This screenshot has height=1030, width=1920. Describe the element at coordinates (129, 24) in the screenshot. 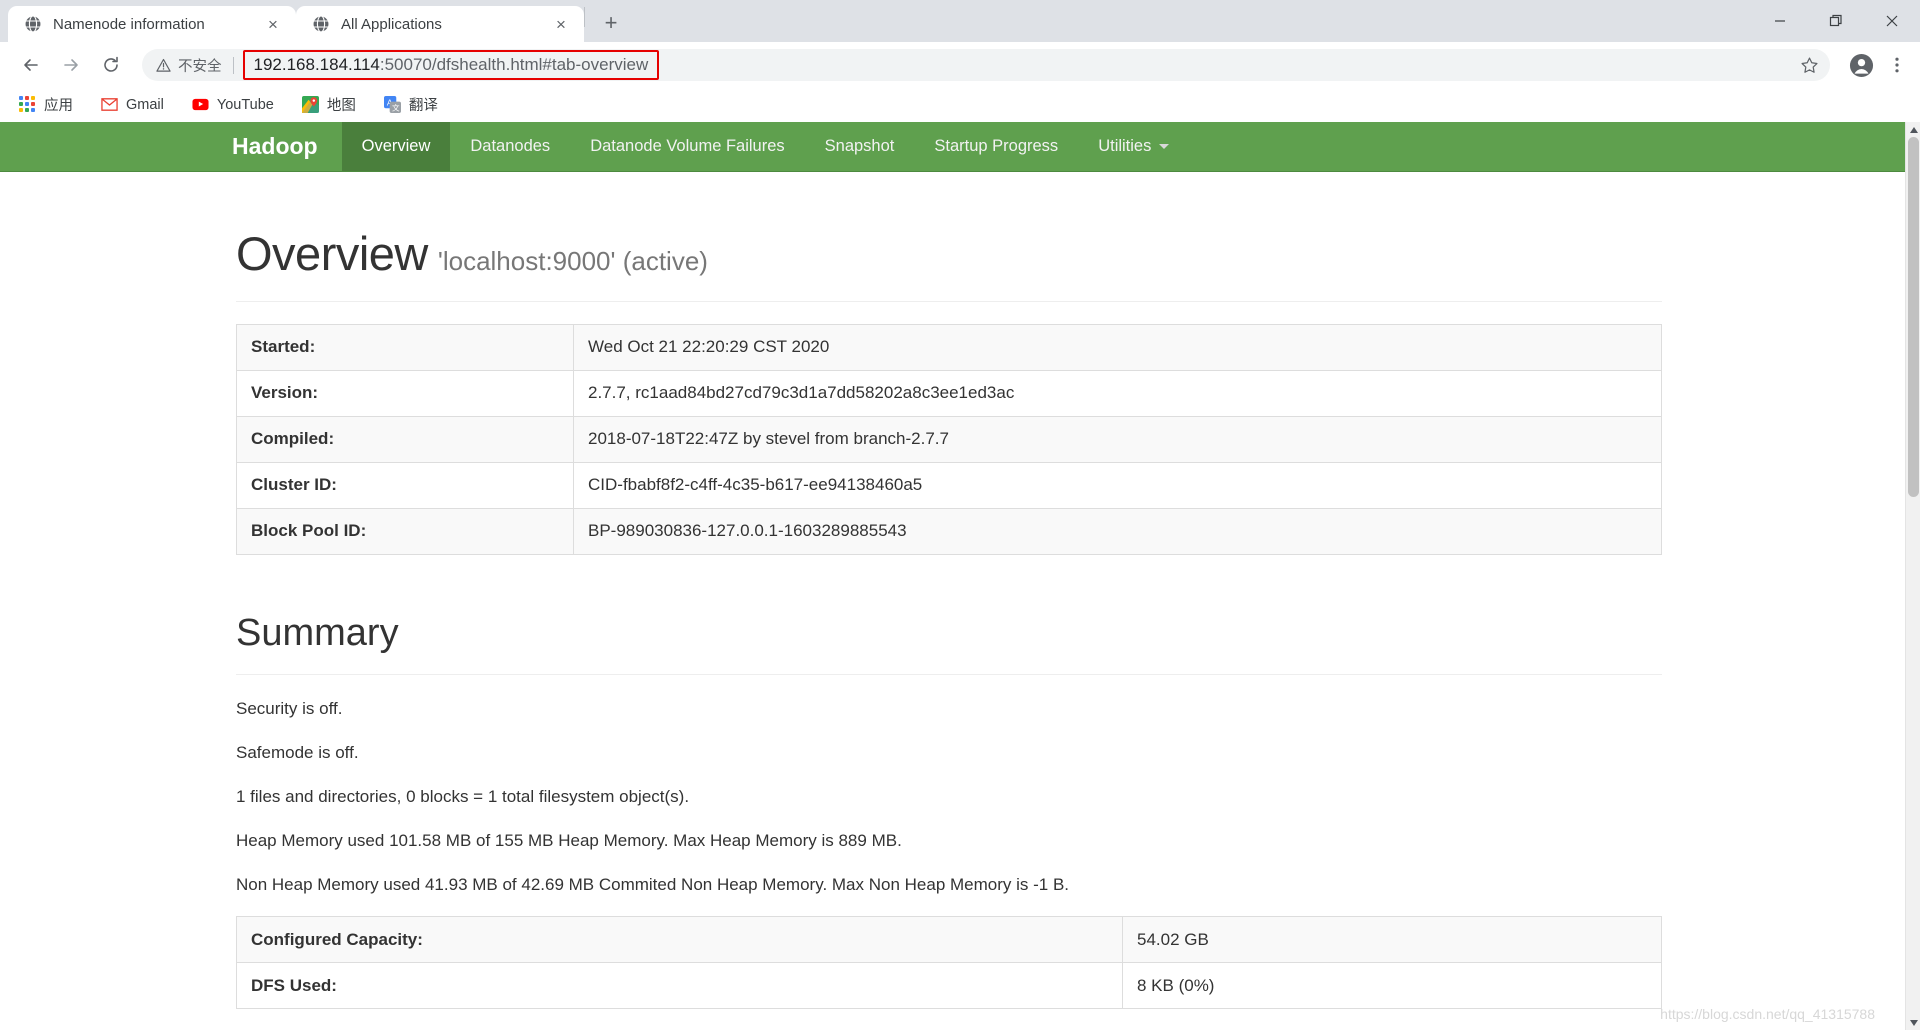

I see `tab-title: Namenode information` at that location.